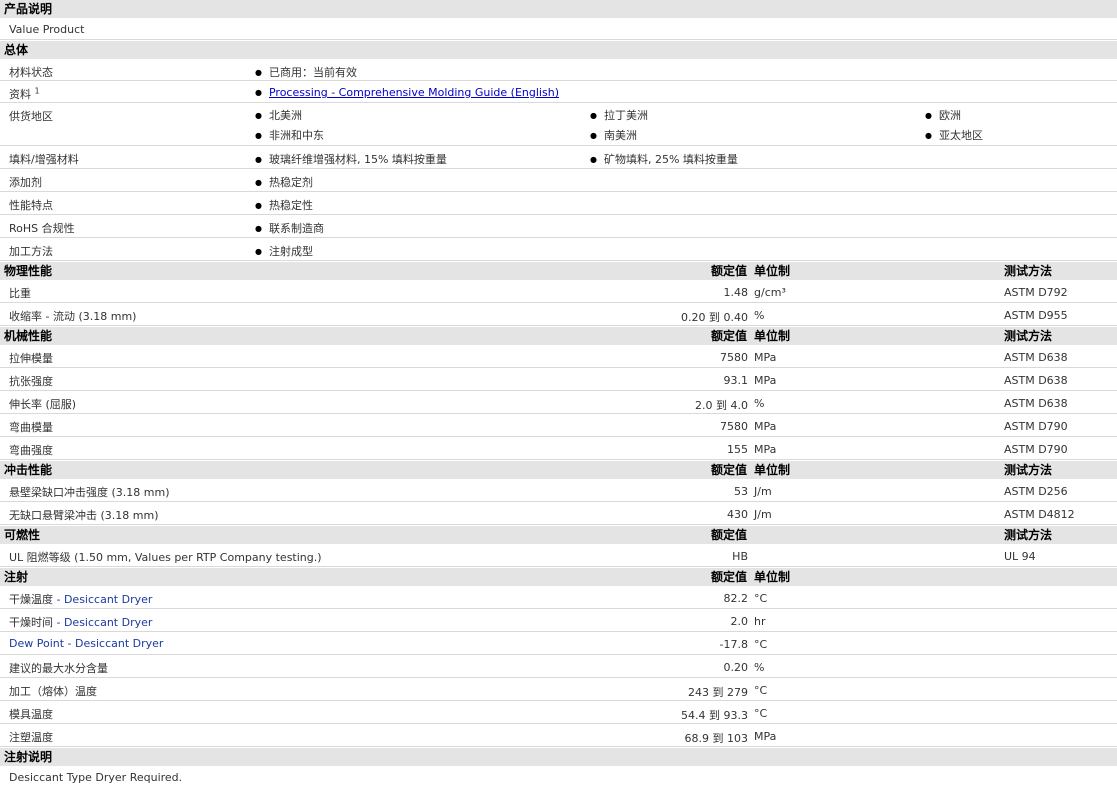 The image size is (1117, 795). Describe the element at coordinates (558, 203) in the screenshot. I see `feature-row: 性能特点 热稳定性` at that location.